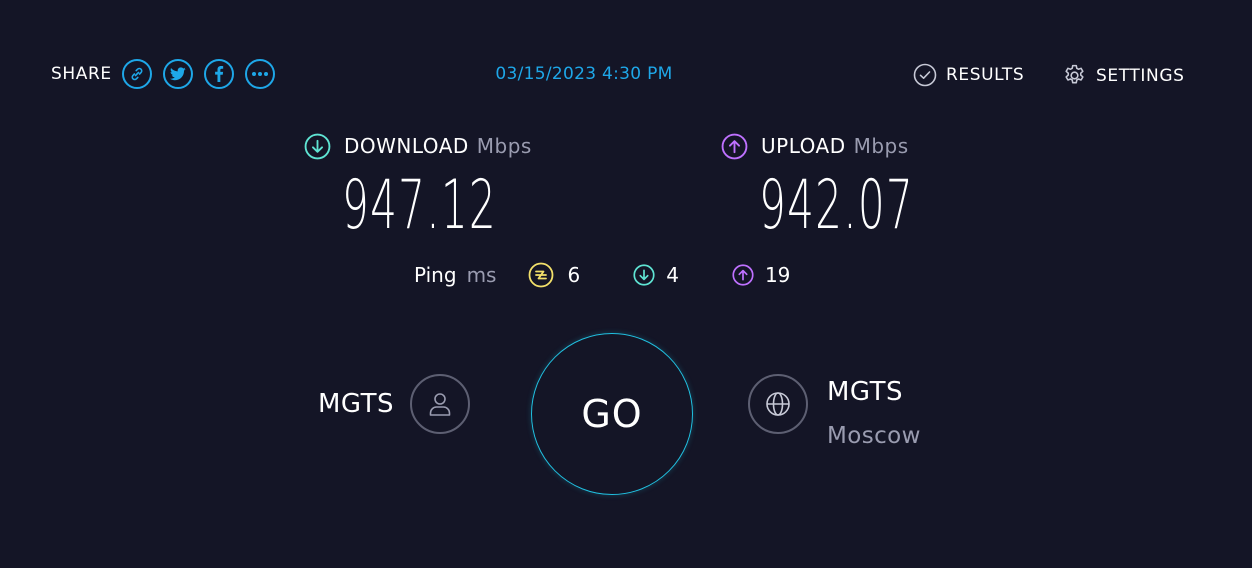 The image size is (1252, 568). I want to click on download-value: 947.12, so click(419, 205).